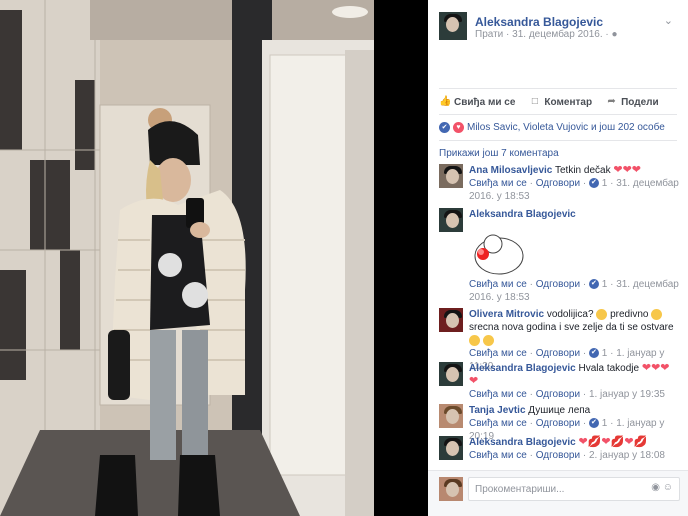  What do you see at coordinates (534, 101) in the screenshot?
I see `comment-icon: □` at bounding box center [534, 101].